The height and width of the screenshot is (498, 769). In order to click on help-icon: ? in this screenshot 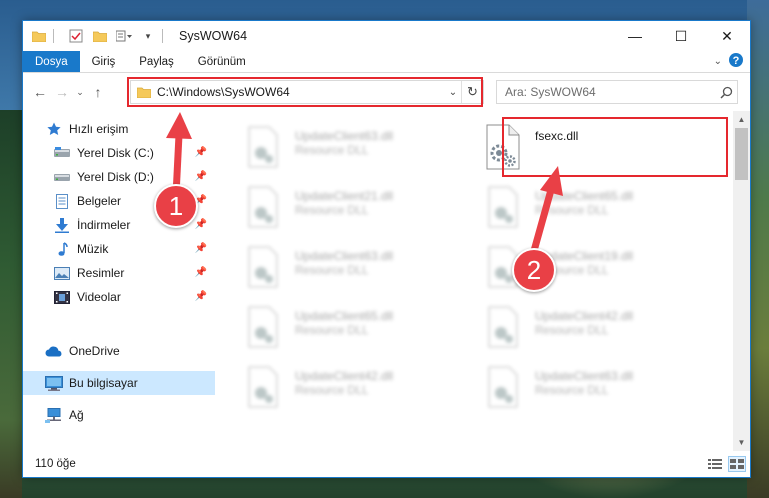, I will do `click(736, 61)`.